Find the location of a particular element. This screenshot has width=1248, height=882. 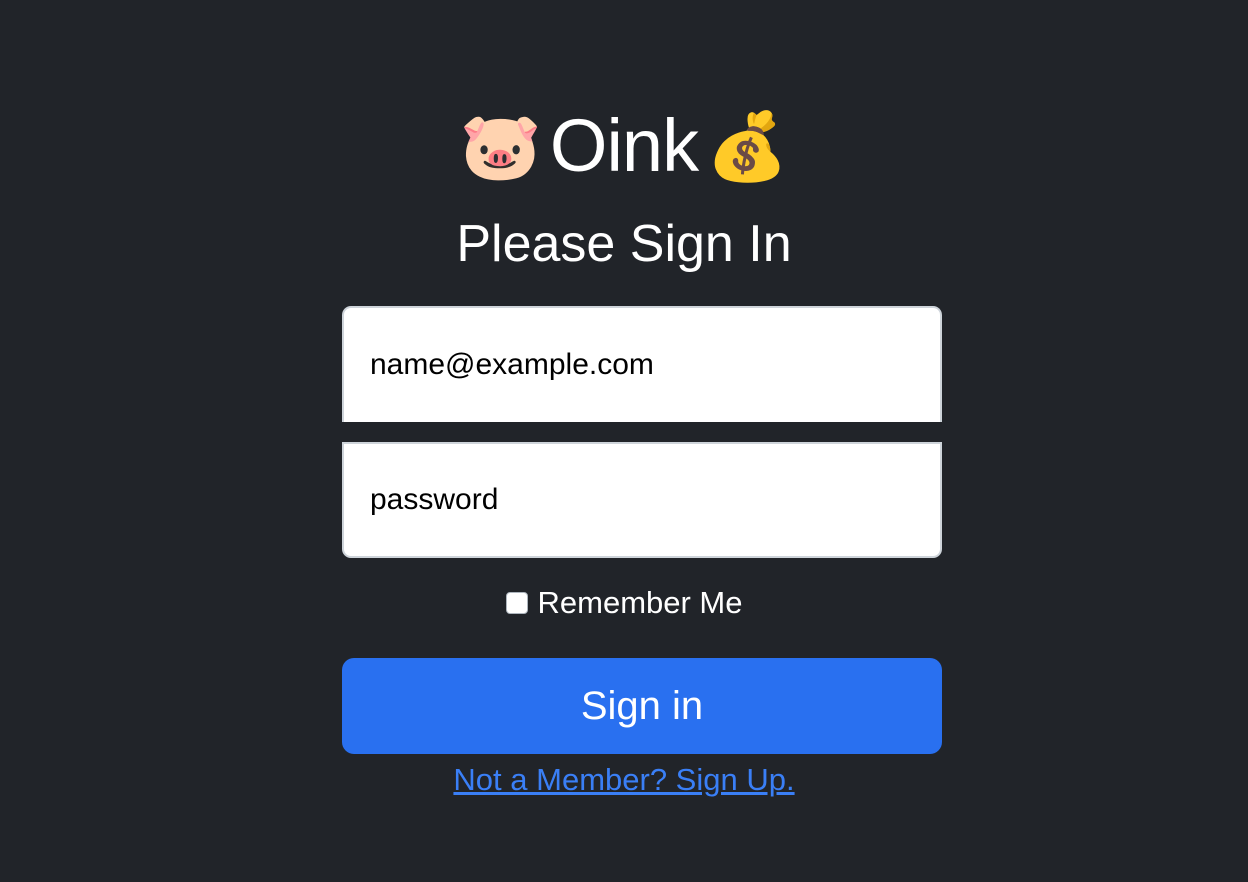

brand-name: Oink is located at coordinates (624, 145).